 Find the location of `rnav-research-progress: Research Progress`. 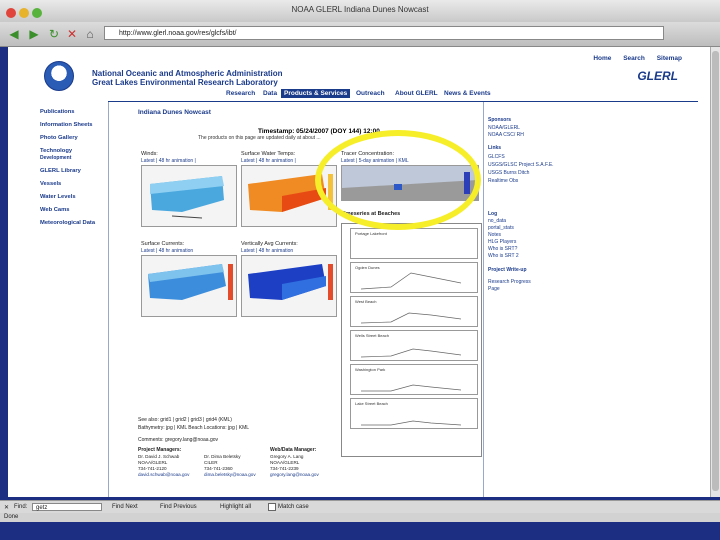

rnav-research-progress: Research Progress is located at coordinates (509, 282).